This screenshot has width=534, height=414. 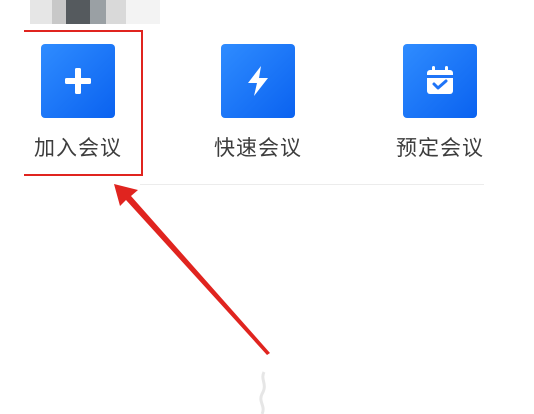 What do you see at coordinates (262, 392) in the screenshot?
I see `faint-loading-mark` at bounding box center [262, 392].